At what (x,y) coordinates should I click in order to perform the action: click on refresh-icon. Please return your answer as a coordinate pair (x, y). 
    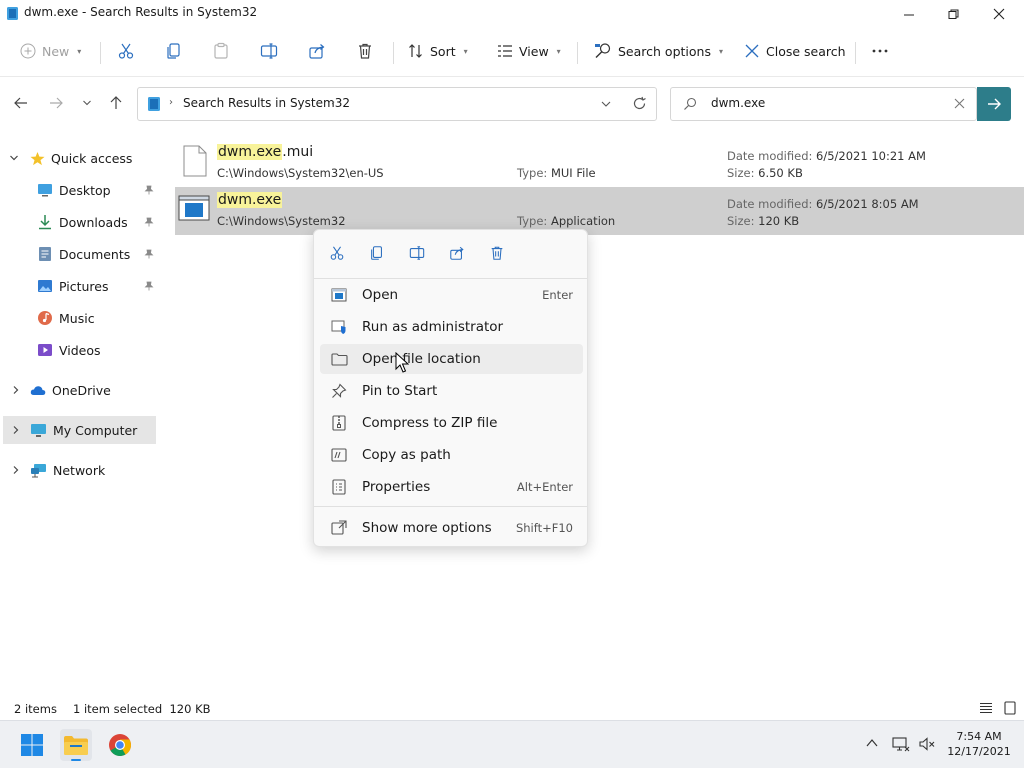
    Looking at the image, I should click on (639, 103).